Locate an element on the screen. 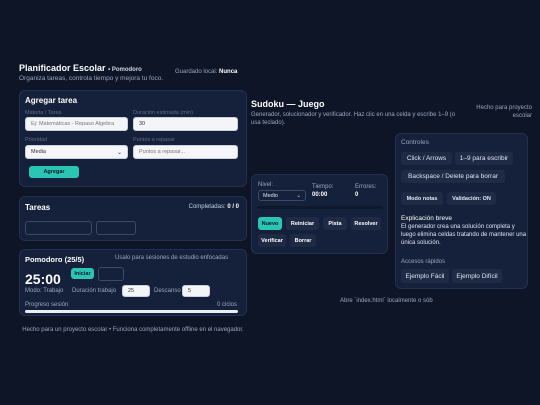 The height and width of the screenshot is (405, 540). level-label: Nivel: is located at coordinates (266, 185).